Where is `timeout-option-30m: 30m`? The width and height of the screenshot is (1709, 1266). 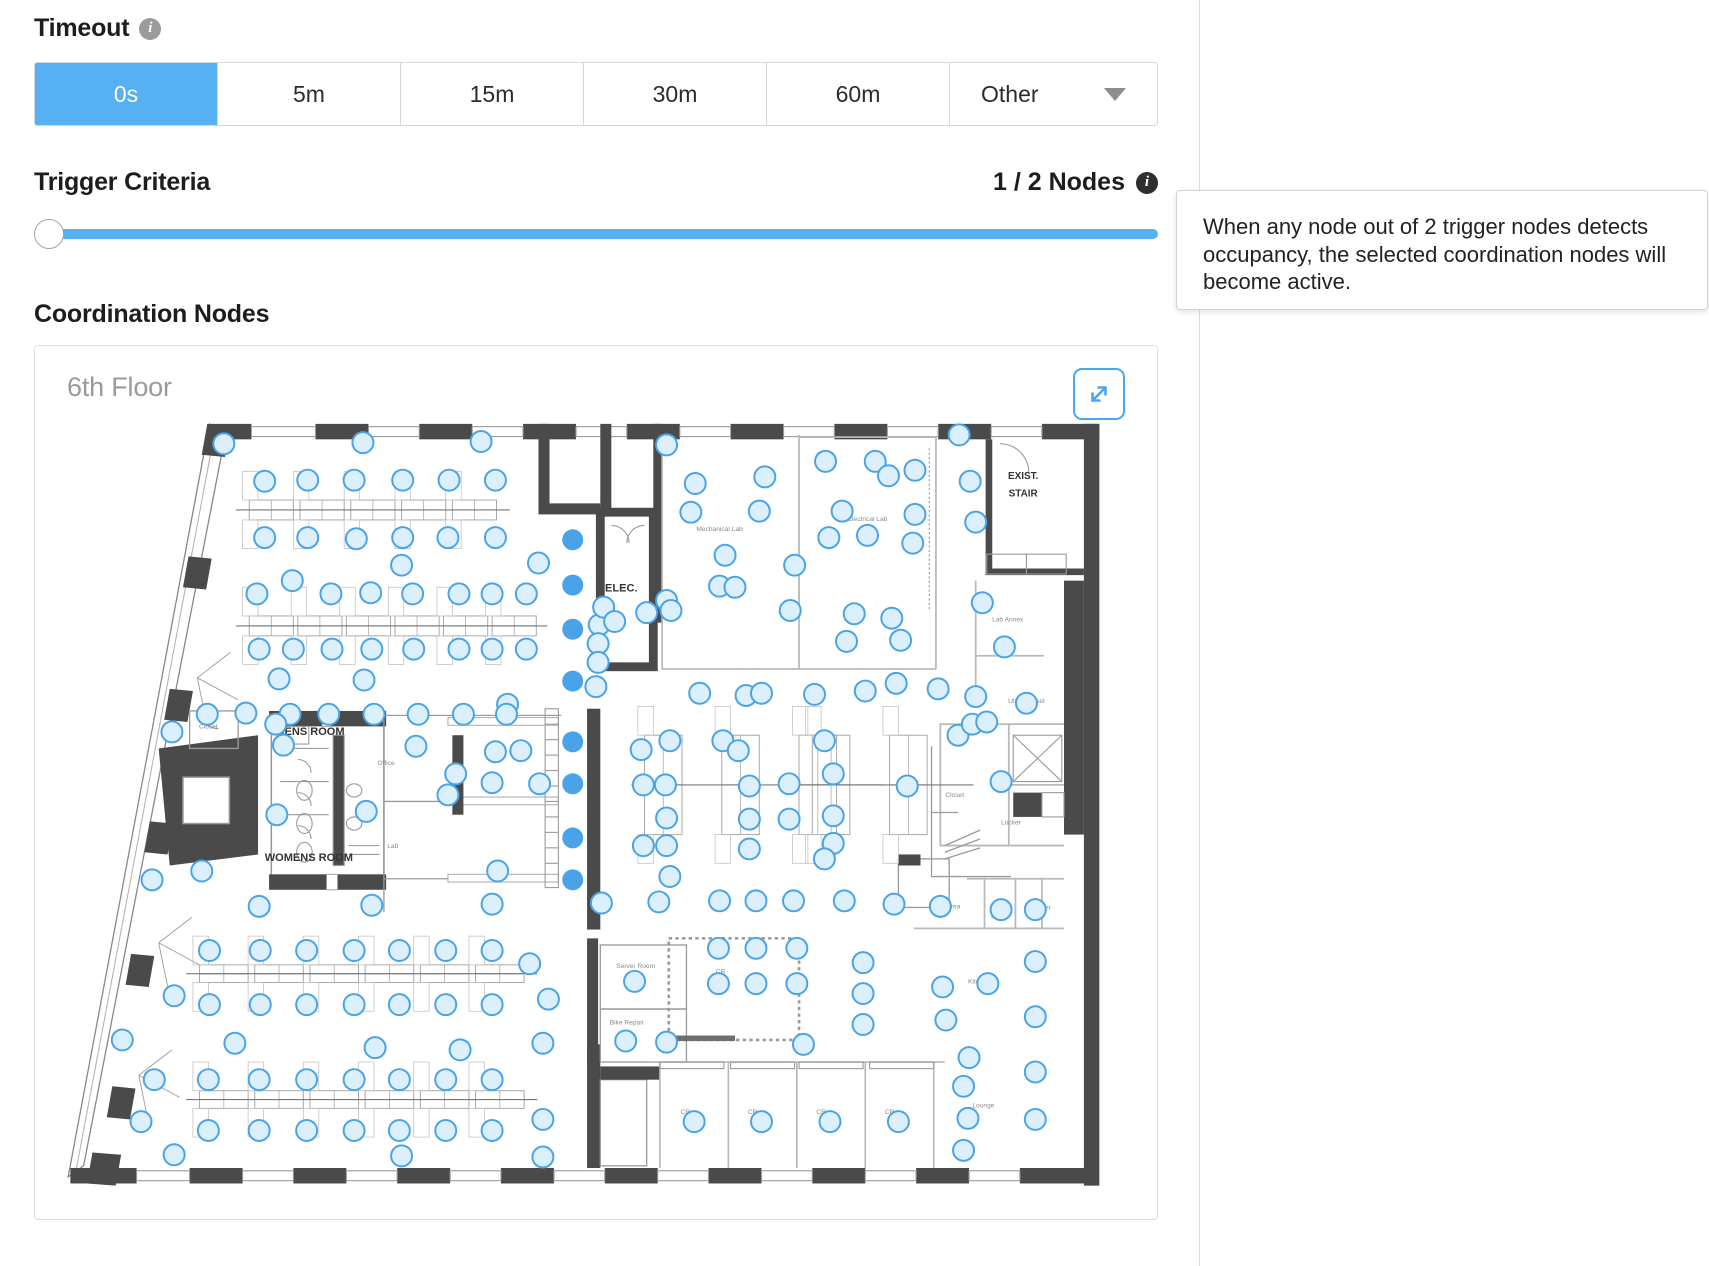
timeout-option-30m: 30m is located at coordinates (675, 94).